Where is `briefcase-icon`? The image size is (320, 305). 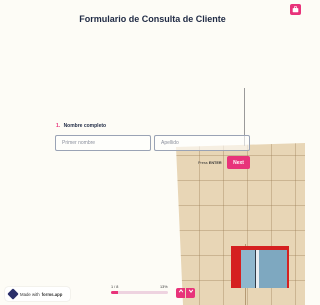
briefcase-icon is located at coordinates (295, 9).